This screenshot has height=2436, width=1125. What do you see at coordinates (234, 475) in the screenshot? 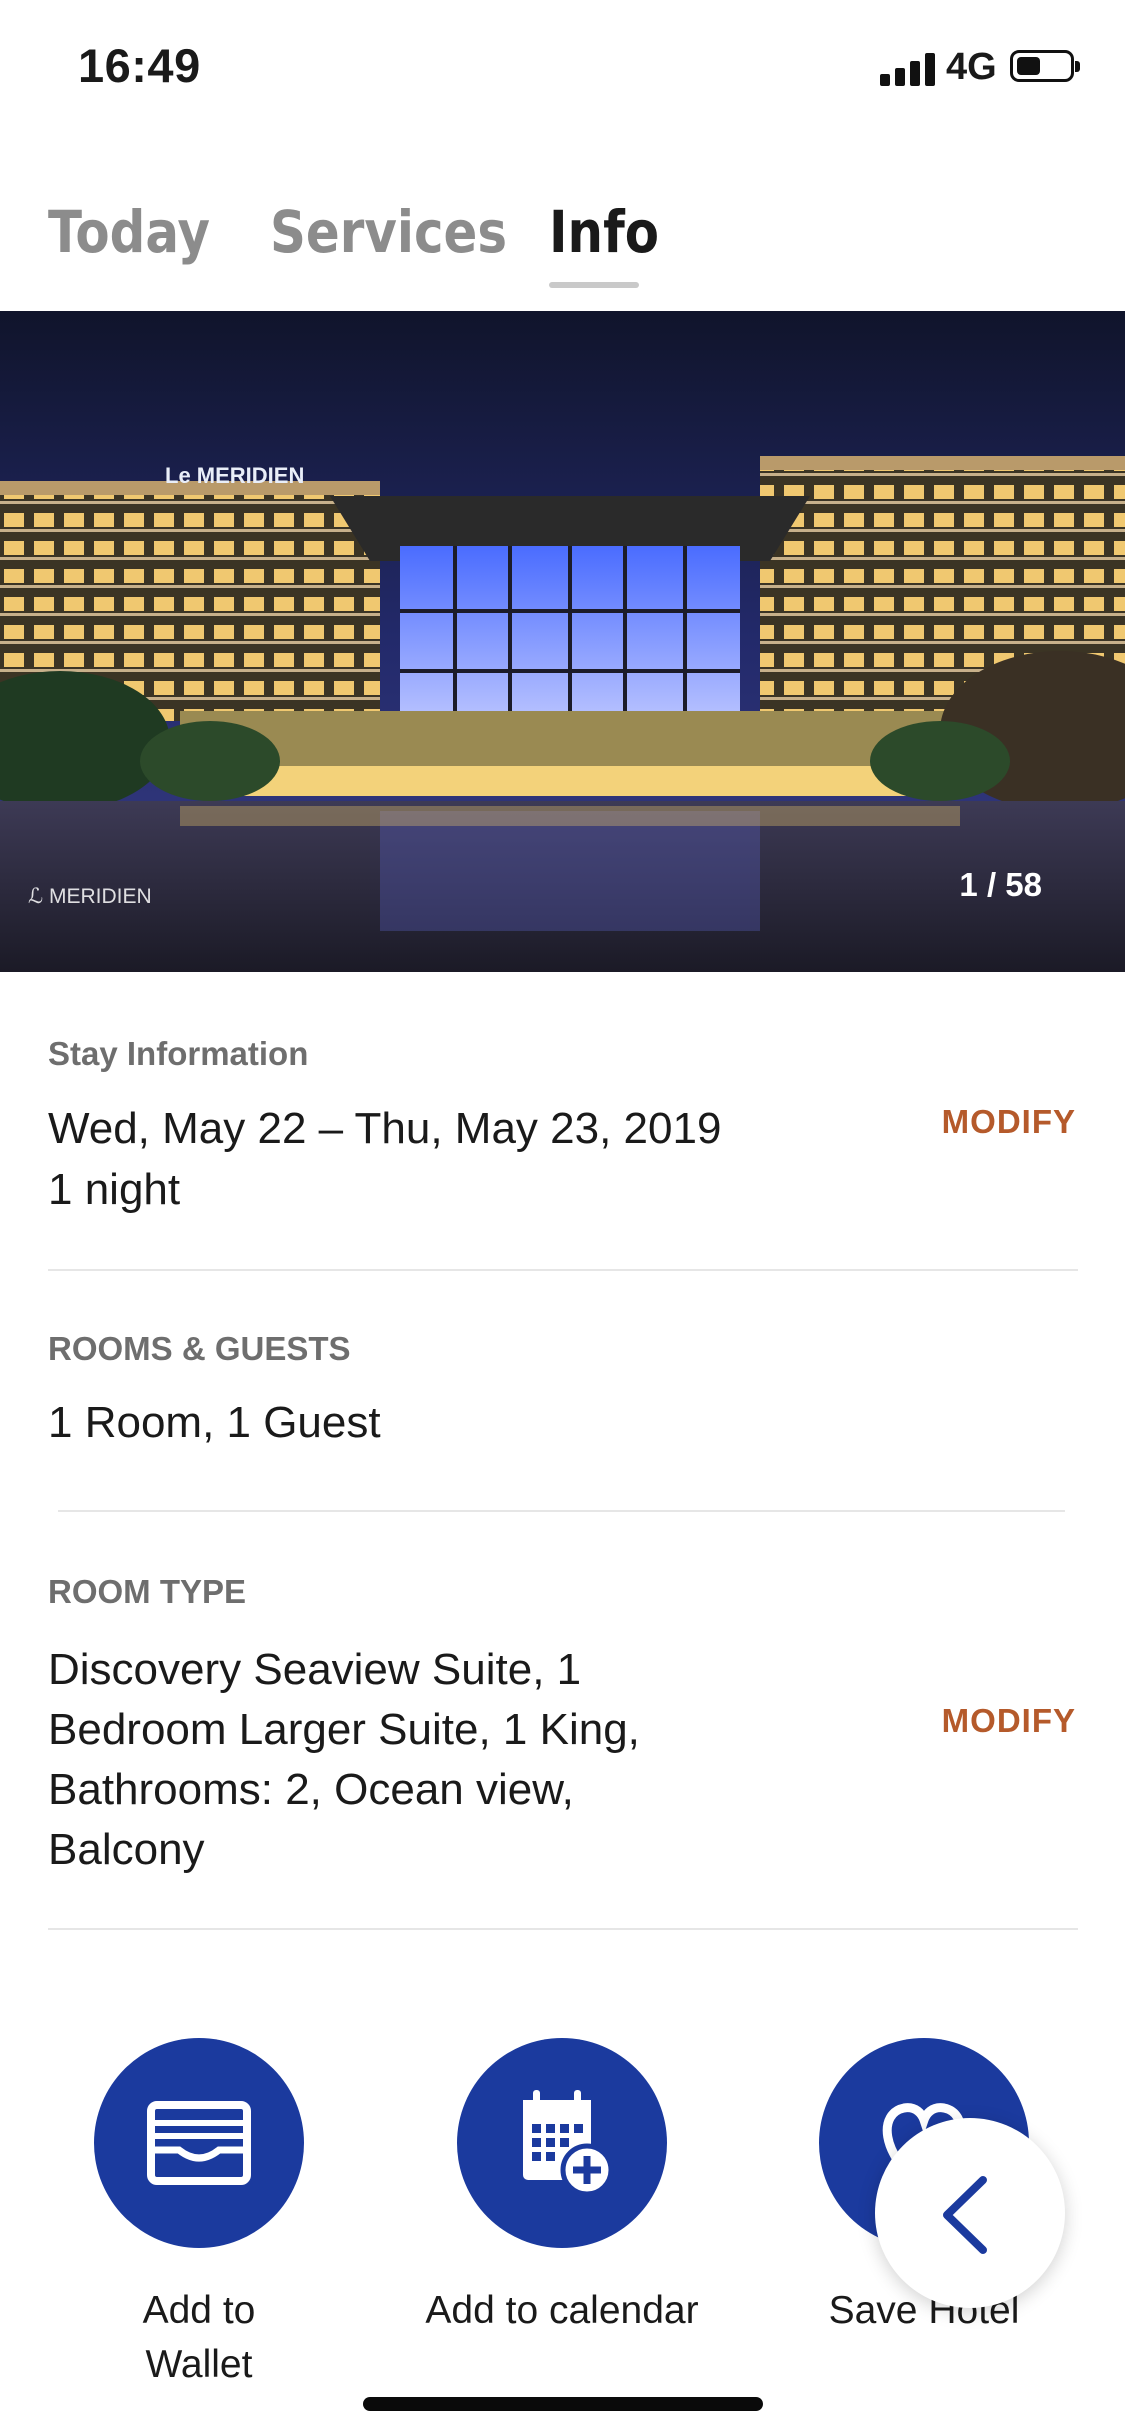
I see `hotel-sign-logo: Le MERIDIEN` at bounding box center [234, 475].